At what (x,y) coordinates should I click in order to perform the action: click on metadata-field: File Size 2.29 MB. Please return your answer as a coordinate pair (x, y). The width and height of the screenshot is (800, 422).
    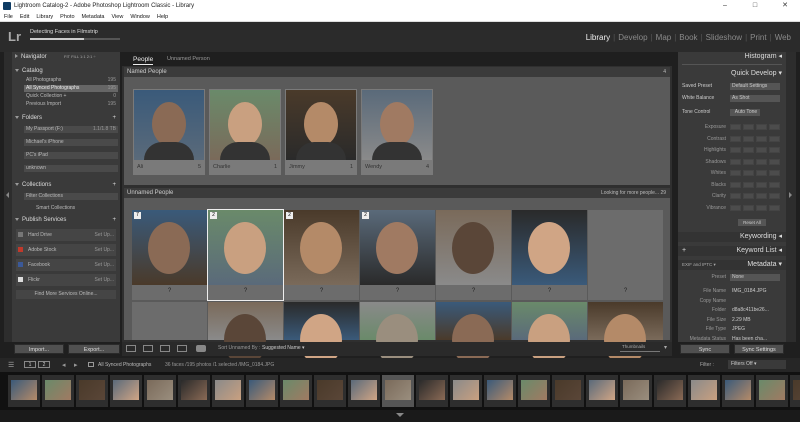
    Looking at the image, I should click on (732, 320).